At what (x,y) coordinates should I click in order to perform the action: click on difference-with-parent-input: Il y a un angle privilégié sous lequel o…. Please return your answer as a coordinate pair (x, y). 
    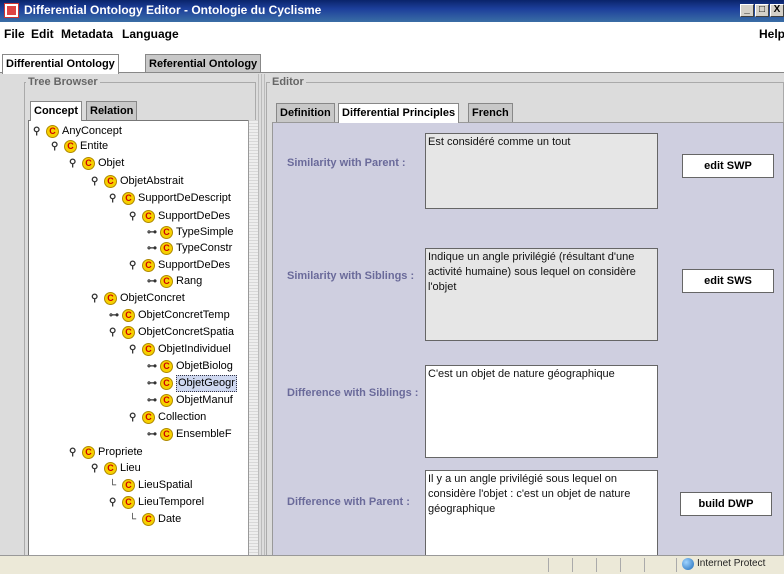
    Looking at the image, I should click on (541, 515).